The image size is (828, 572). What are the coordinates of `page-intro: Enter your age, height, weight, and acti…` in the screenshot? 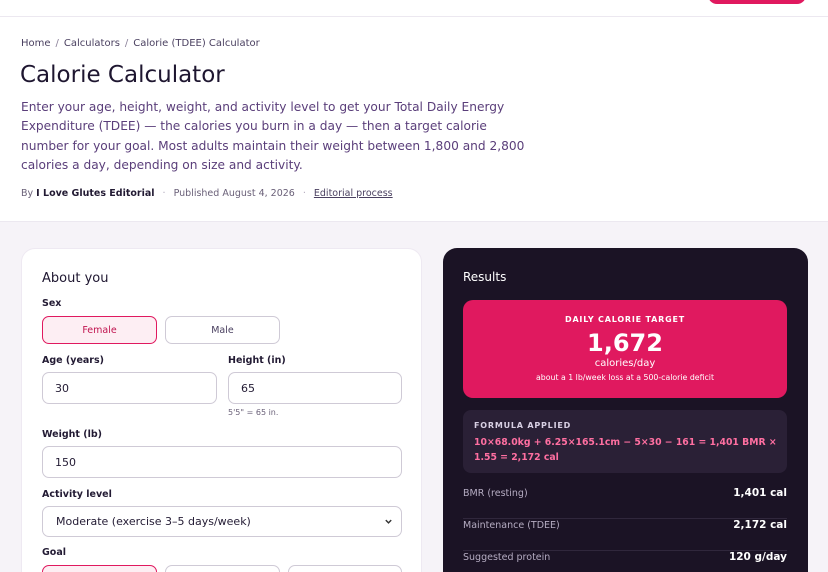 It's located at (273, 136).